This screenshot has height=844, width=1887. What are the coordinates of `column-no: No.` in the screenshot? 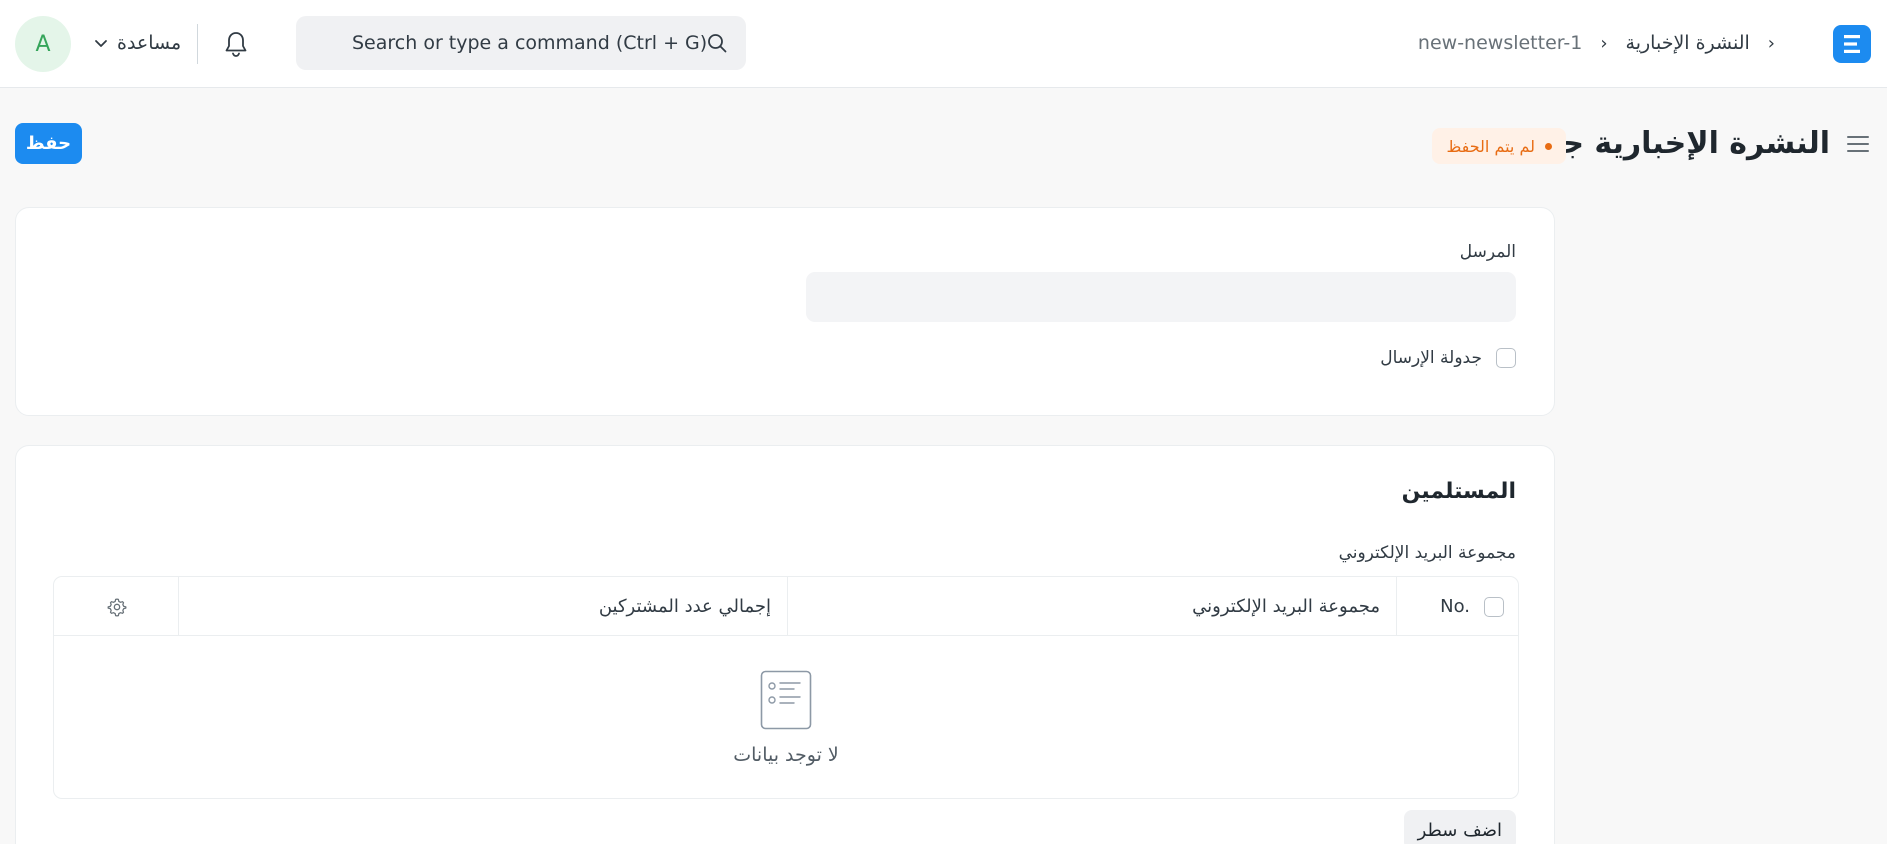 It's located at (1457, 606).